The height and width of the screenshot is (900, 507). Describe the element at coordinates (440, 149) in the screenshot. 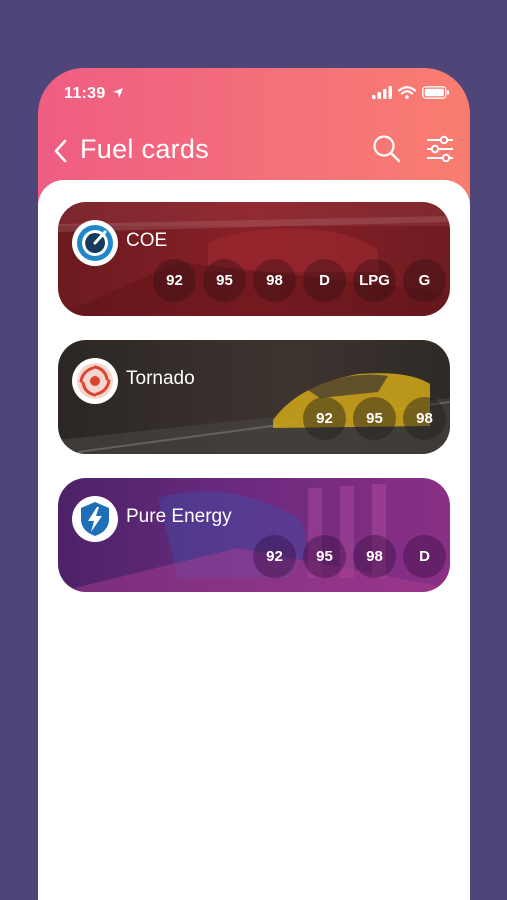

I see `filter-sliders-icon` at that location.